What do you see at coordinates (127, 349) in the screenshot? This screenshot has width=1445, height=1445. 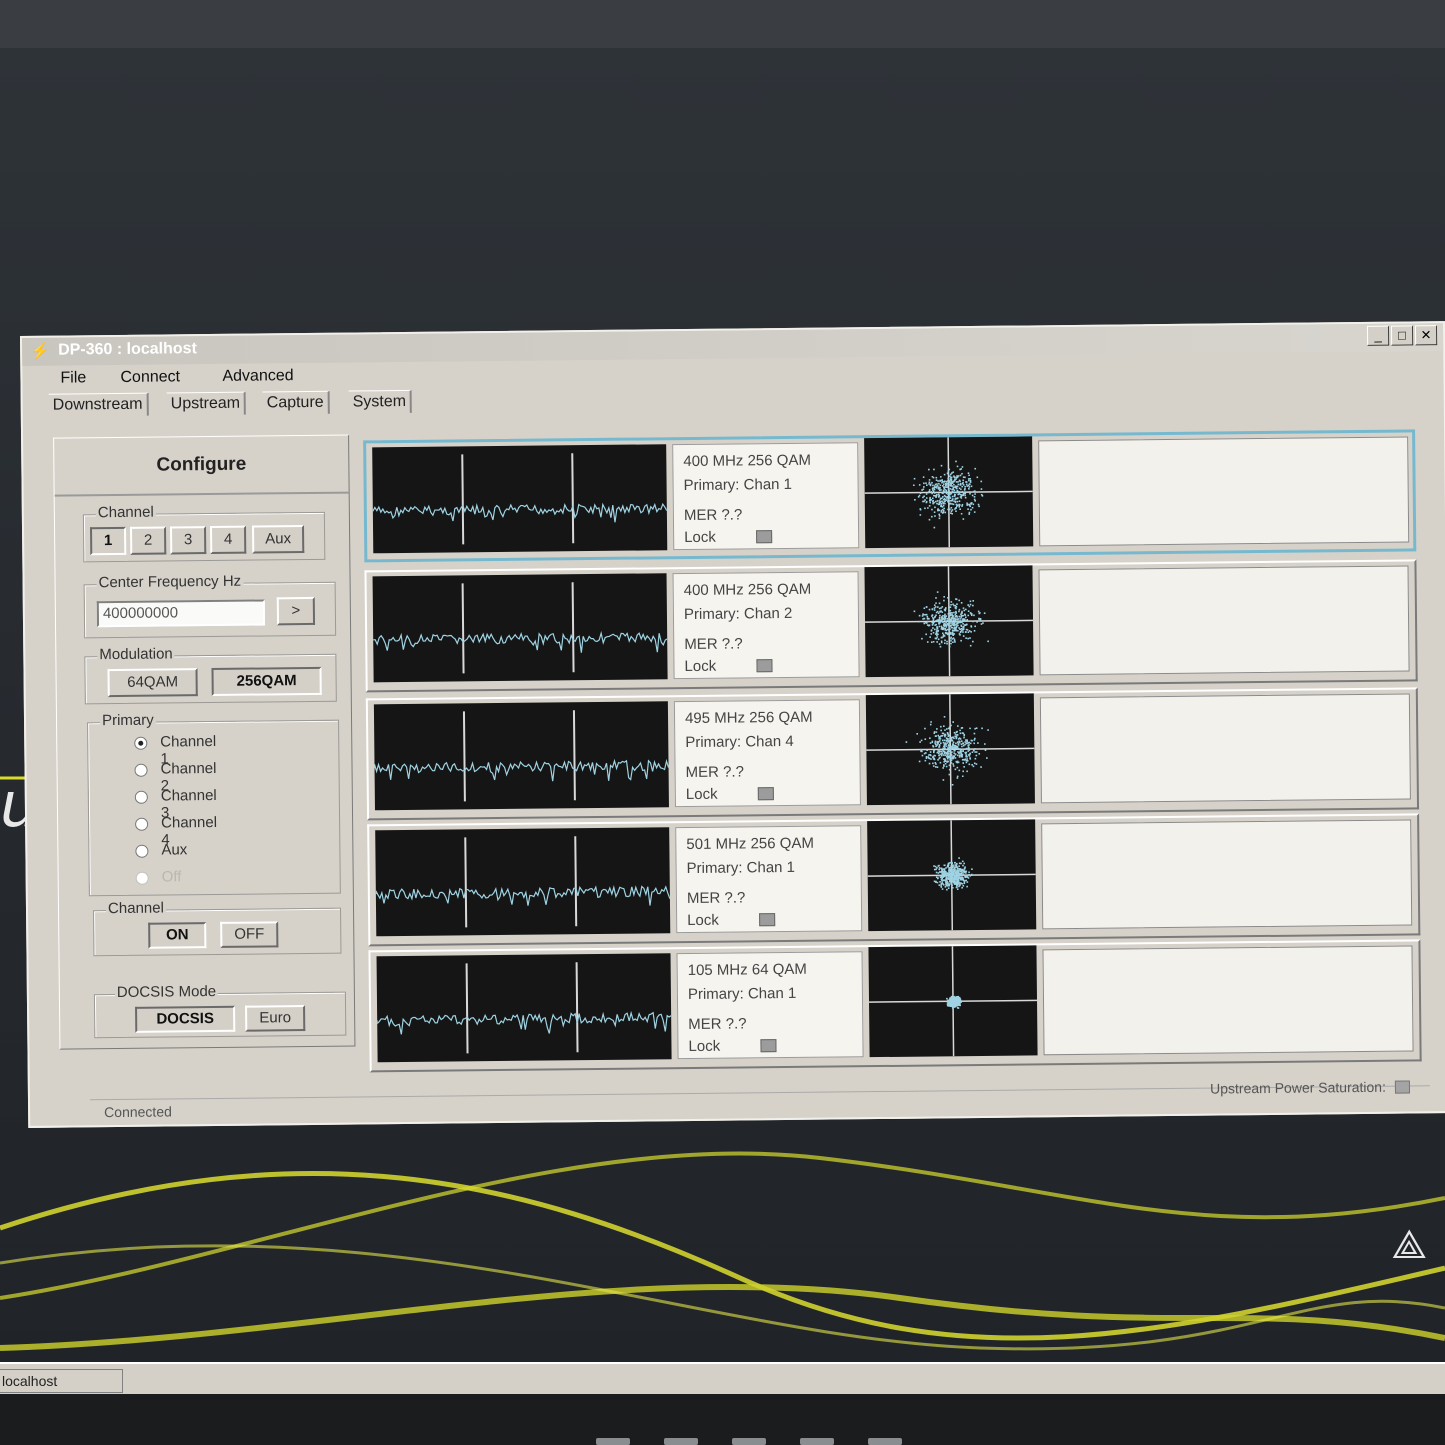 I see `window-title: DP-360 : localhost` at bounding box center [127, 349].